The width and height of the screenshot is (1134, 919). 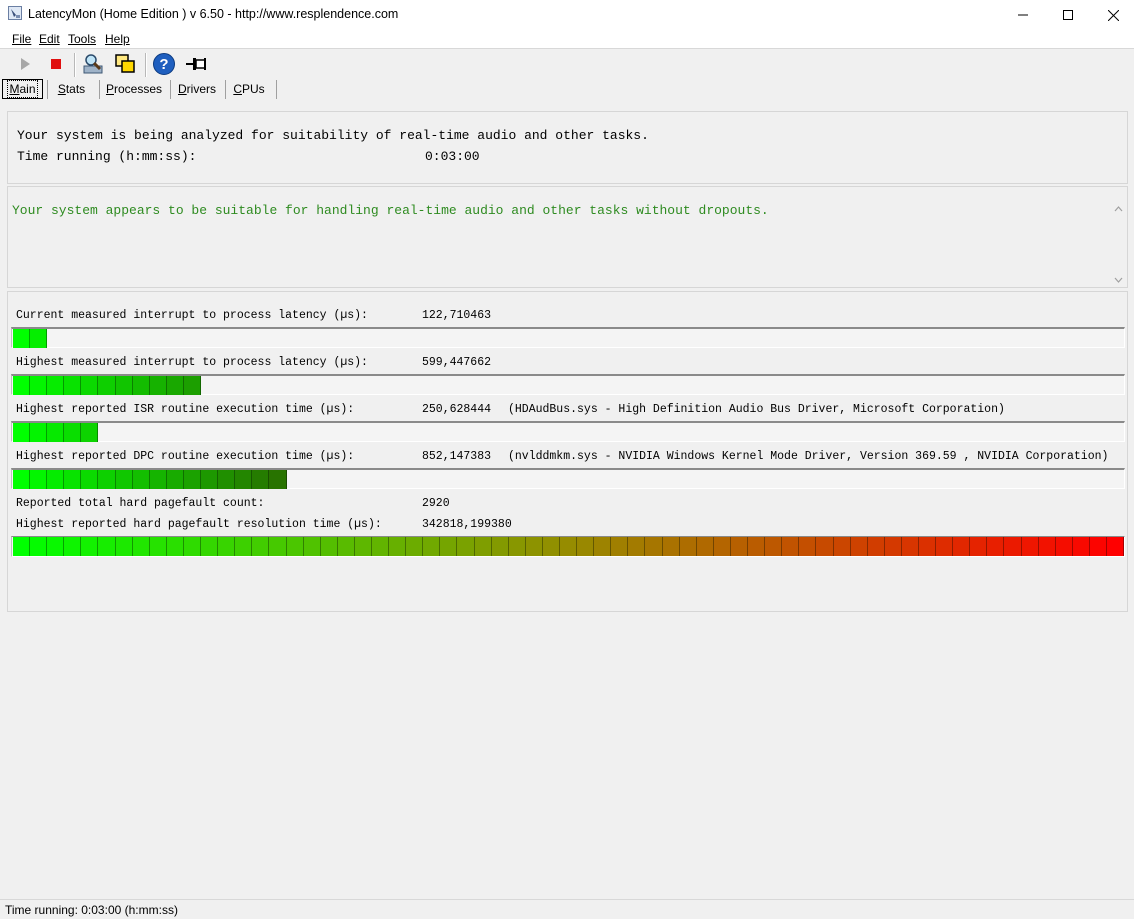 I want to click on tab-drivers: Drivers, so click(x=197, y=89).